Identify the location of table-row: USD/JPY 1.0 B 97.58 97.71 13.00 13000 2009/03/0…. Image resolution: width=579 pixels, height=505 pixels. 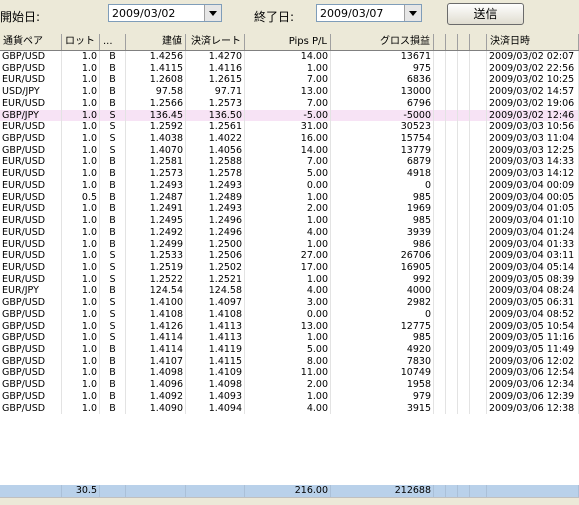
(289, 92).